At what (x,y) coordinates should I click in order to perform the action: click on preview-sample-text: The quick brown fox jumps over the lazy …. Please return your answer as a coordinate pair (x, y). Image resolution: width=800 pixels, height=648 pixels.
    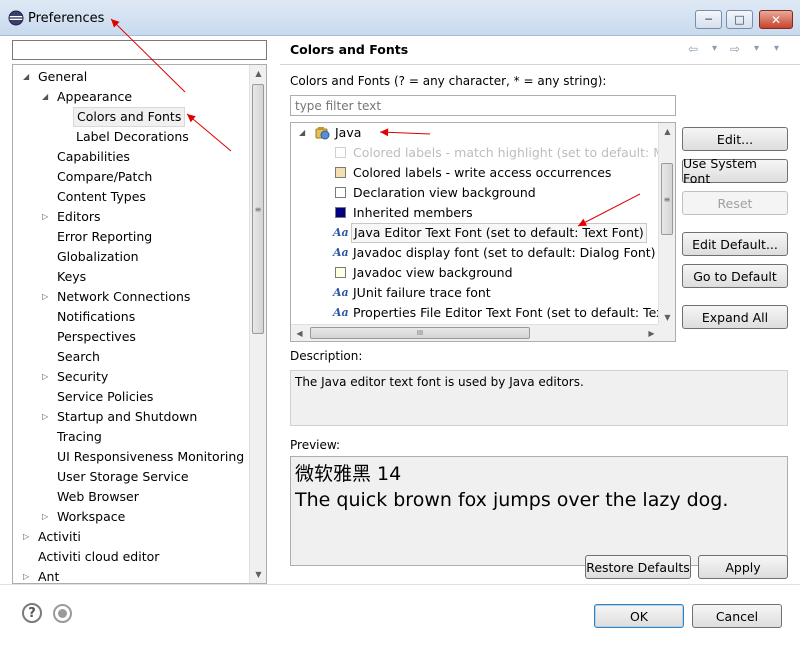
    Looking at the image, I should click on (512, 500).